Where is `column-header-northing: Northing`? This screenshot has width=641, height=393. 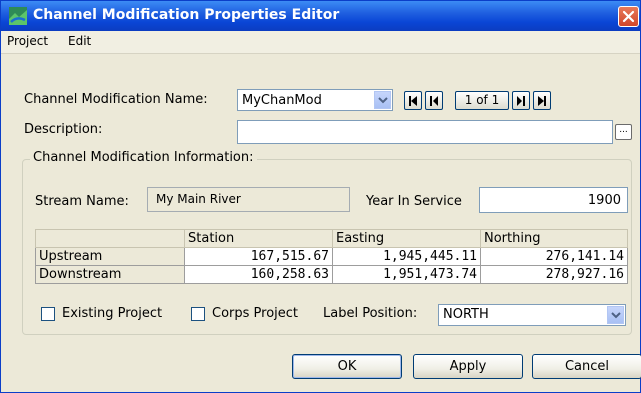
column-header-northing: Northing is located at coordinates (554, 238).